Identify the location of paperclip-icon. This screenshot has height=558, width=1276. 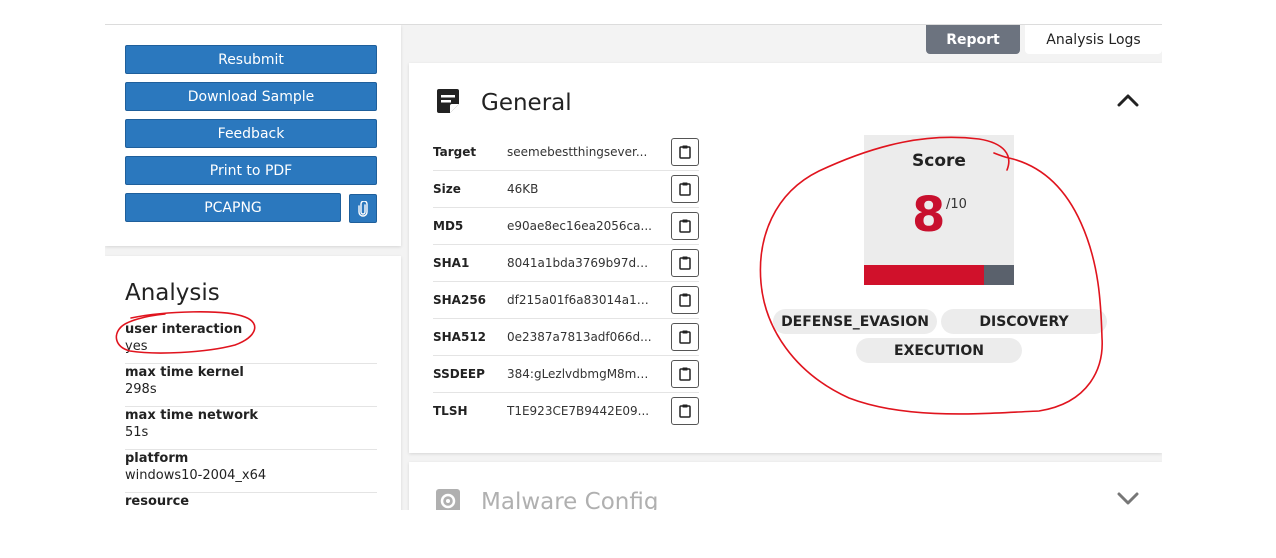
(363, 208).